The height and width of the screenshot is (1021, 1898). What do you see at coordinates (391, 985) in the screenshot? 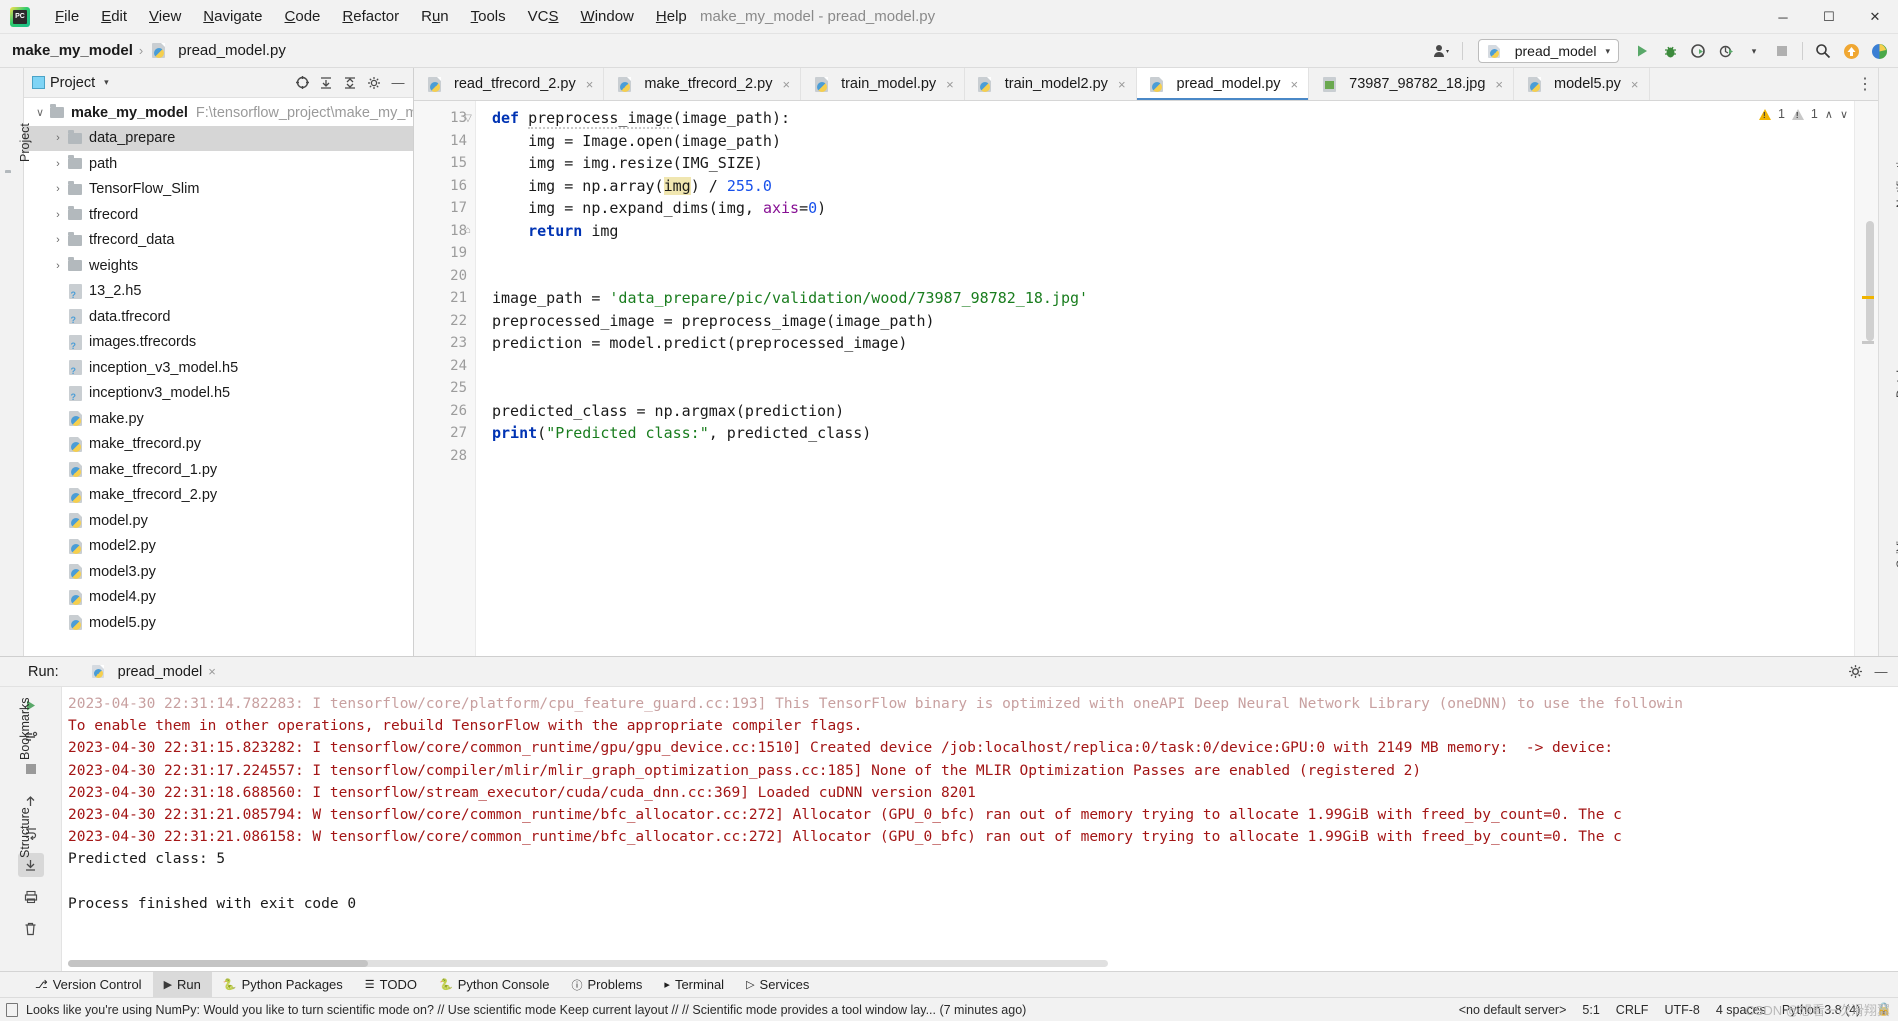
I see `bottom-tab-todo: ☰ TODO` at bounding box center [391, 985].